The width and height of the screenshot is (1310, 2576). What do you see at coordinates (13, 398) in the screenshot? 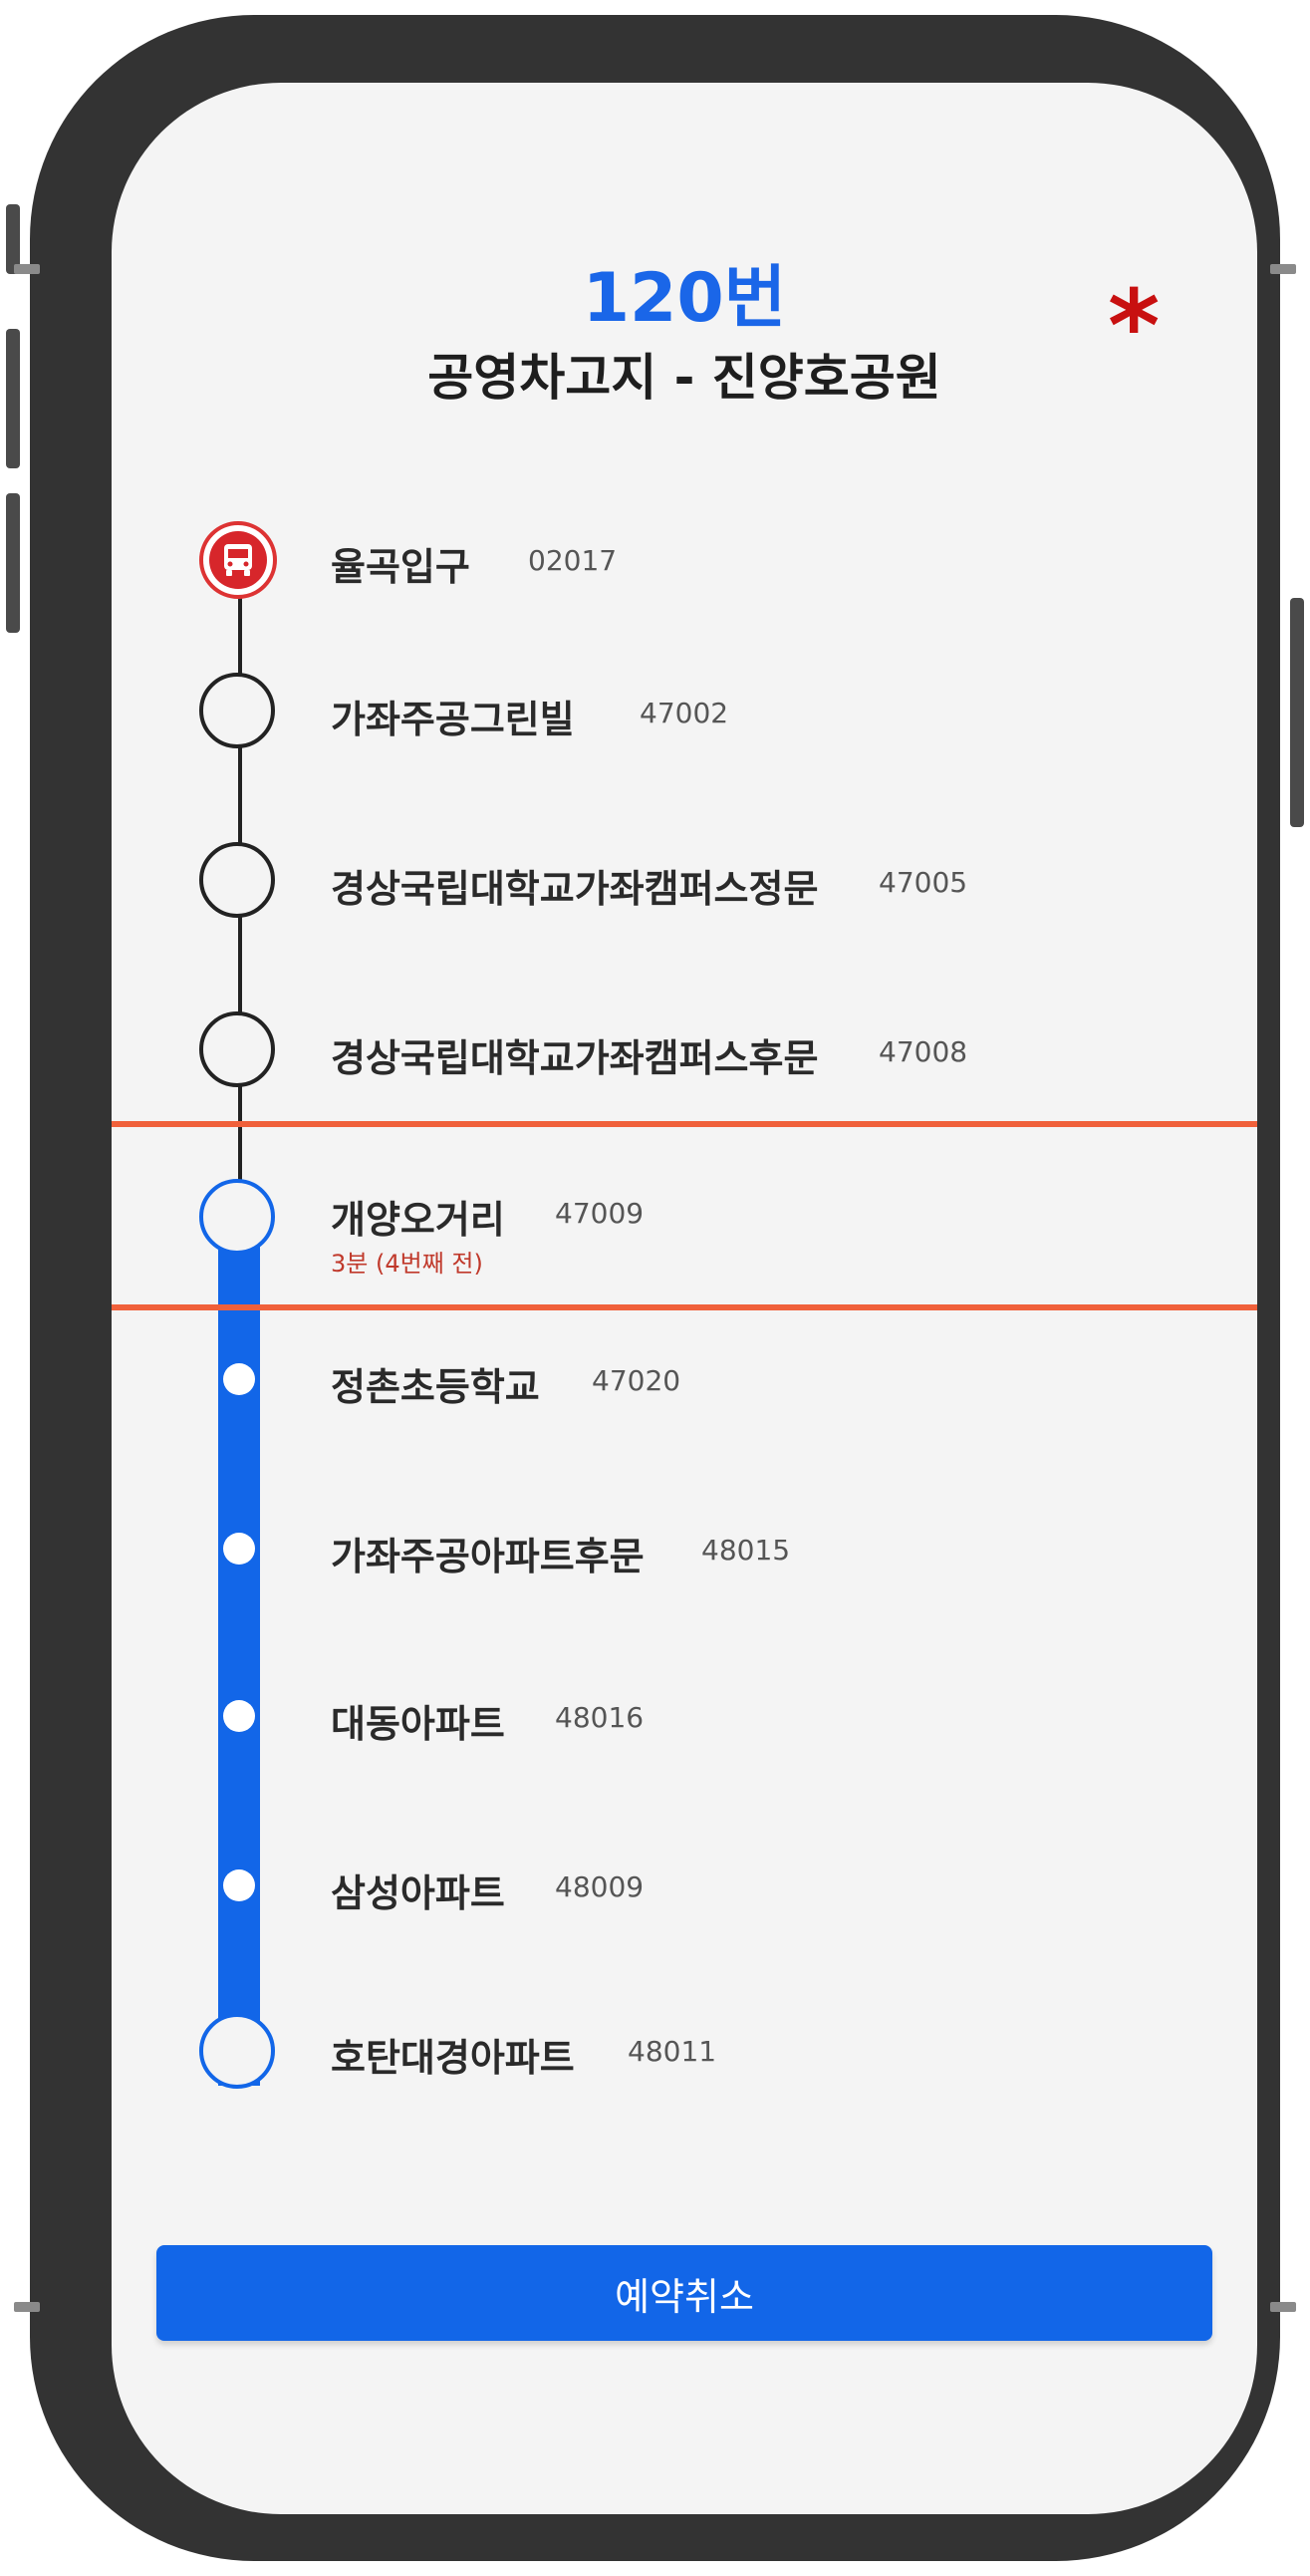
I see `volume-up-button` at bounding box center [13, 398].